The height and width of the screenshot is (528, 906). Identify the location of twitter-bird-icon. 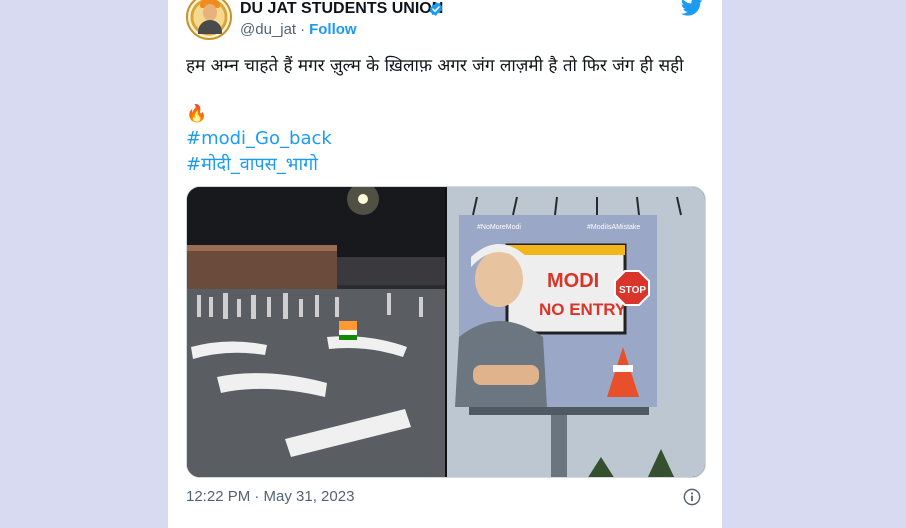
(692, 8).